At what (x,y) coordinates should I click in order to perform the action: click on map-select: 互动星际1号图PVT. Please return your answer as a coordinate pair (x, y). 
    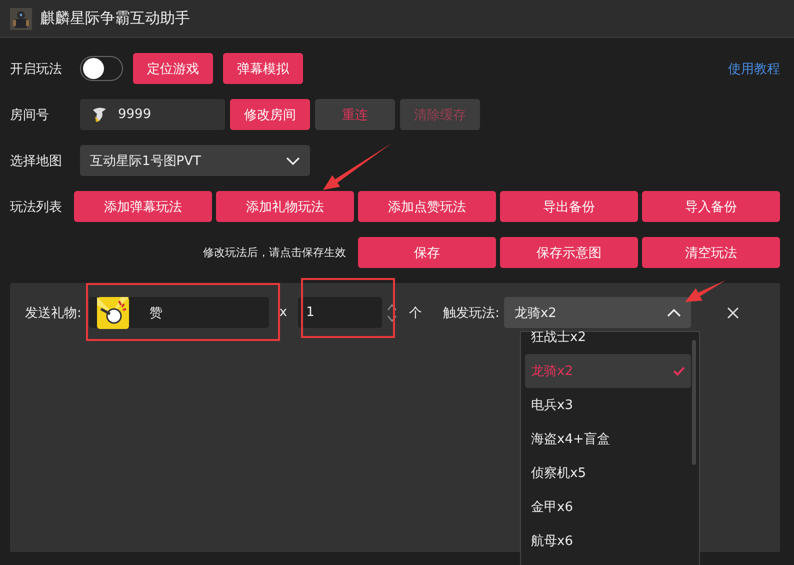
    Looking at the image, I should click on (195, 160).